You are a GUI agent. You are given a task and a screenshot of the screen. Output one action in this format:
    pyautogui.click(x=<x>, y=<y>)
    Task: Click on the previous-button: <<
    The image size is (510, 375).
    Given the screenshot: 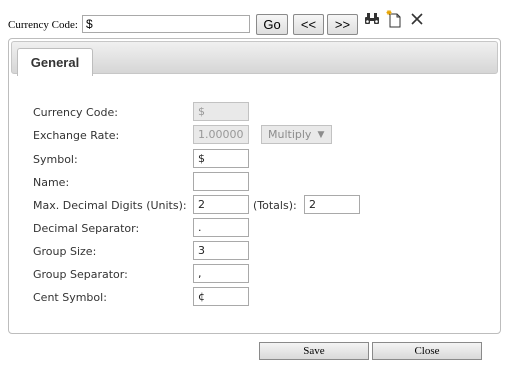 What is the action you would take?
    pyautogui.click(x=308, y=24)
    